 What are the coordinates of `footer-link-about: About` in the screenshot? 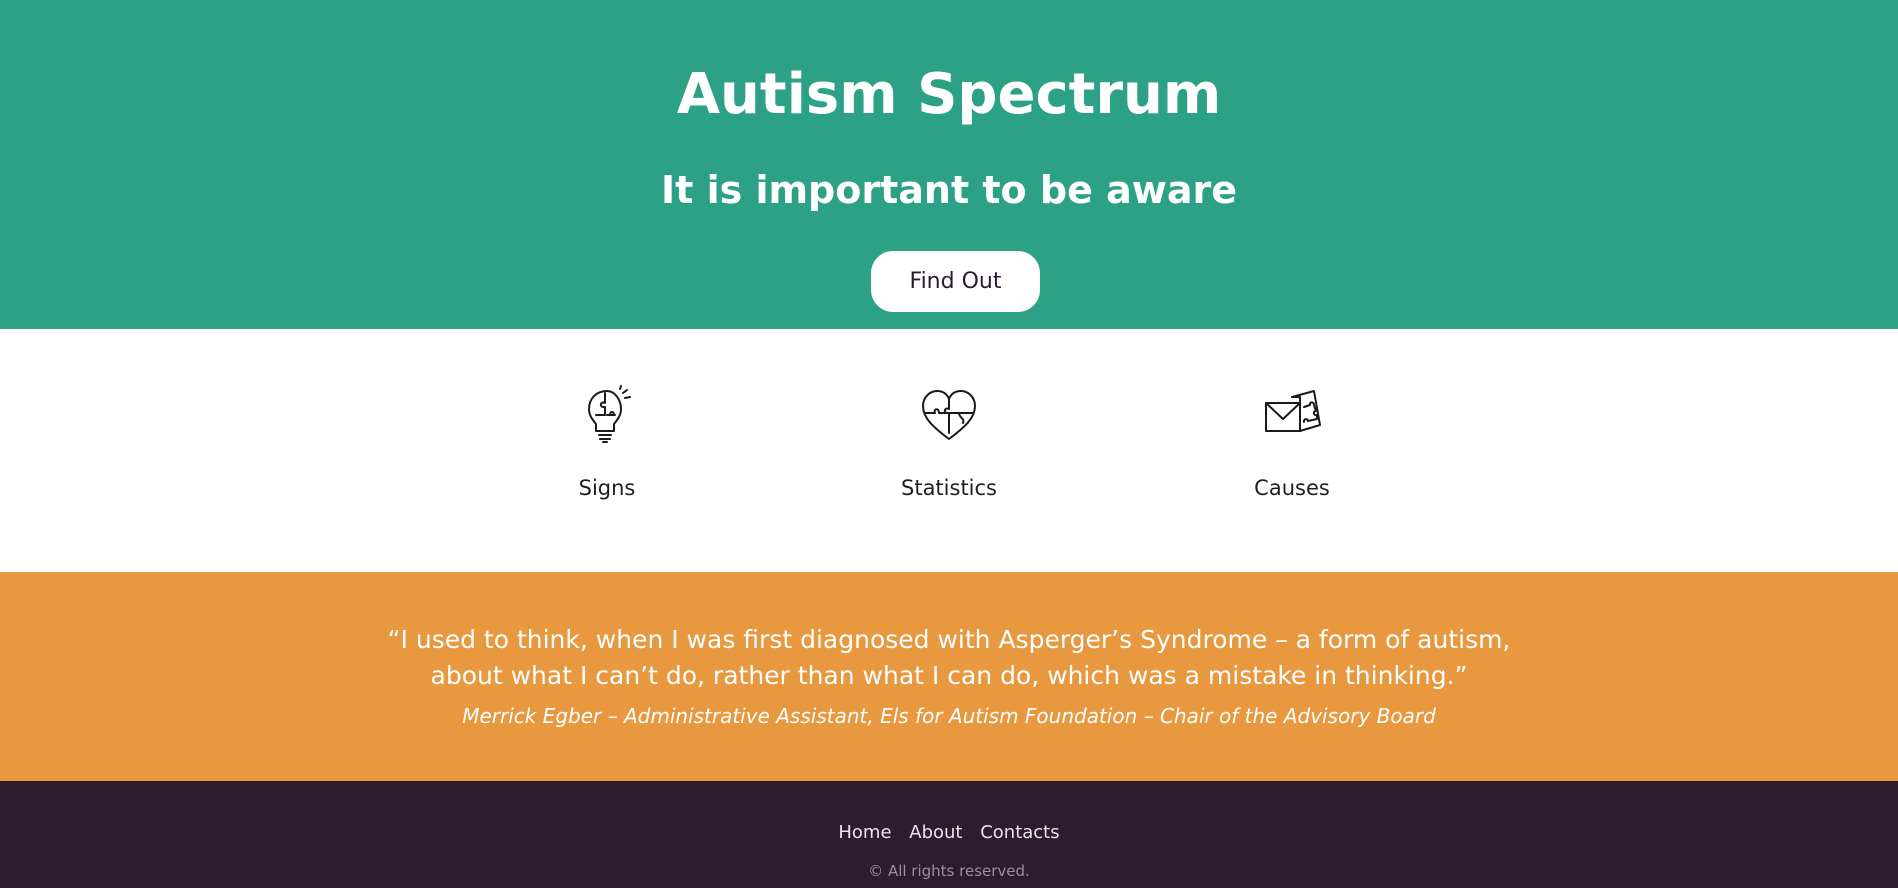 It's located at (935, 832).